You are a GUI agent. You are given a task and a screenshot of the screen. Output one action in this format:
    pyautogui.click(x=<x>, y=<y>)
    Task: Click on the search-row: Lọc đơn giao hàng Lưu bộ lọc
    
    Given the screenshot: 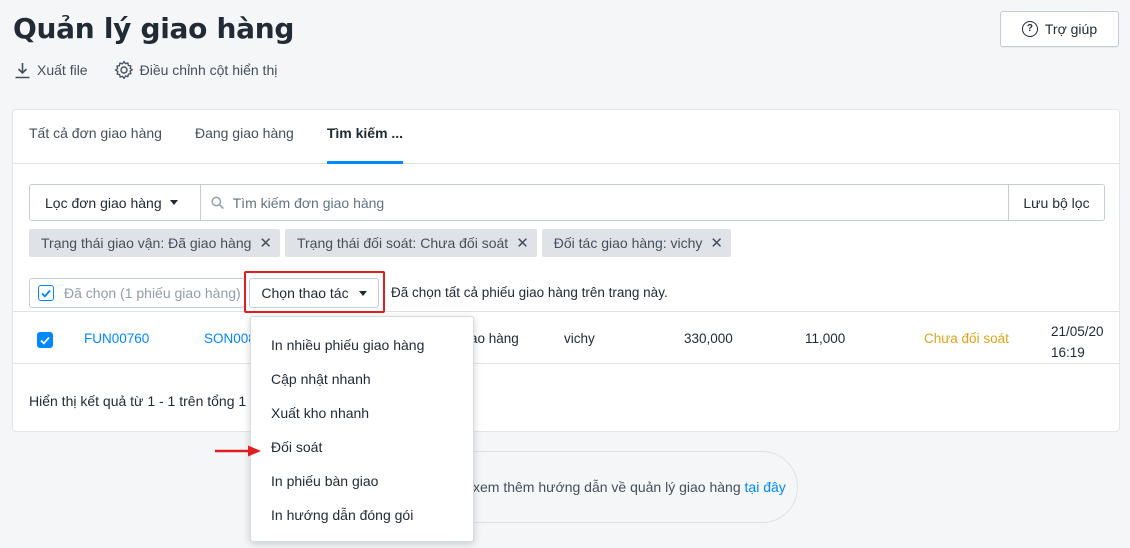 What is the action you would take?
    pyautogui.click(x=567, y=202)
    